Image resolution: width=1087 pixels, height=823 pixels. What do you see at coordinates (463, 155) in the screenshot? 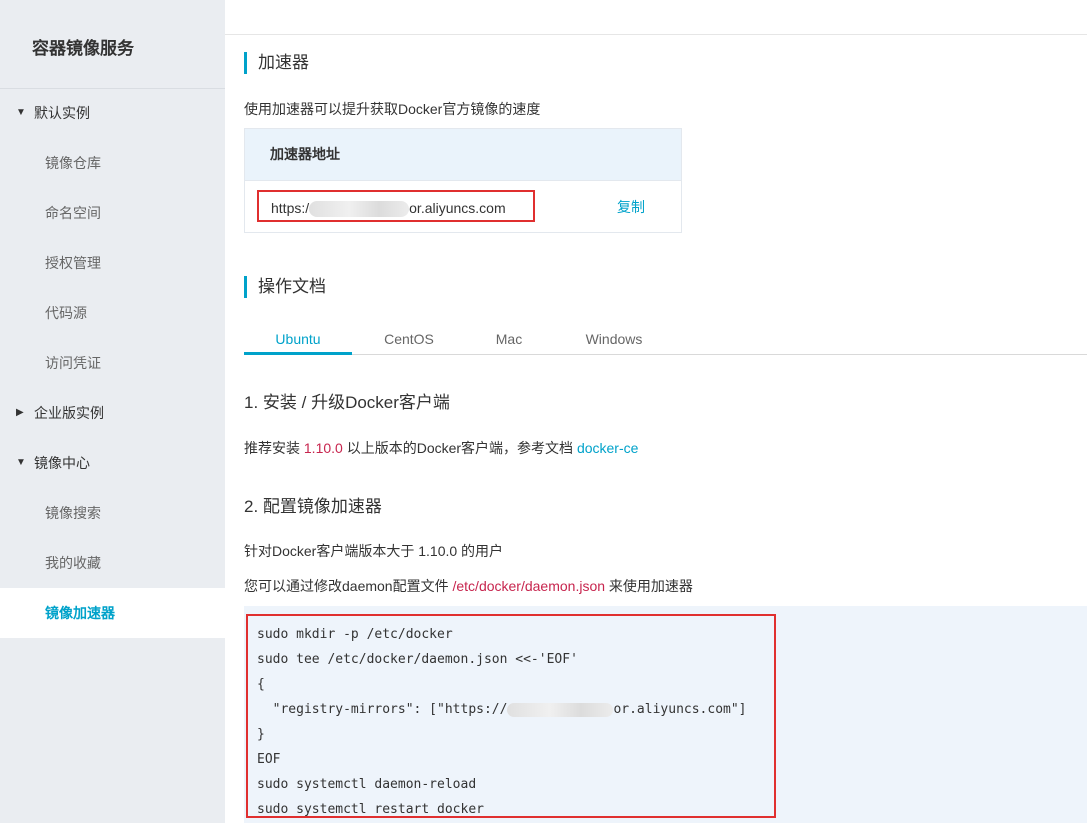
I see `address-table-header: 加速器地址` at bounding box center [463, 155].